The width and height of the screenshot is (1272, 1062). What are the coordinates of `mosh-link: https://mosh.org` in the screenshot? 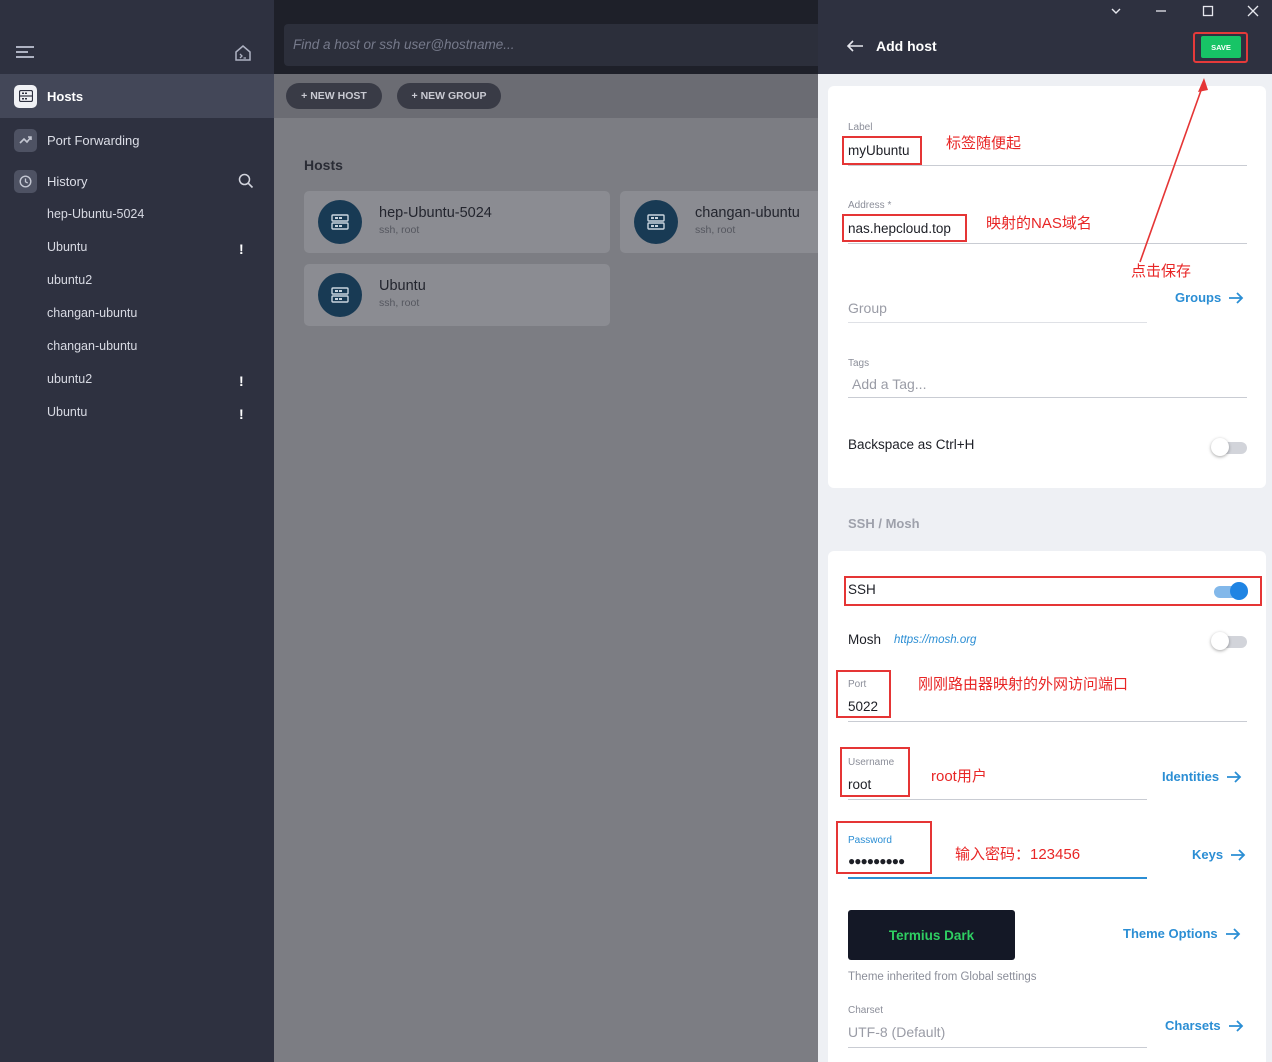 It's located at (935, 640).